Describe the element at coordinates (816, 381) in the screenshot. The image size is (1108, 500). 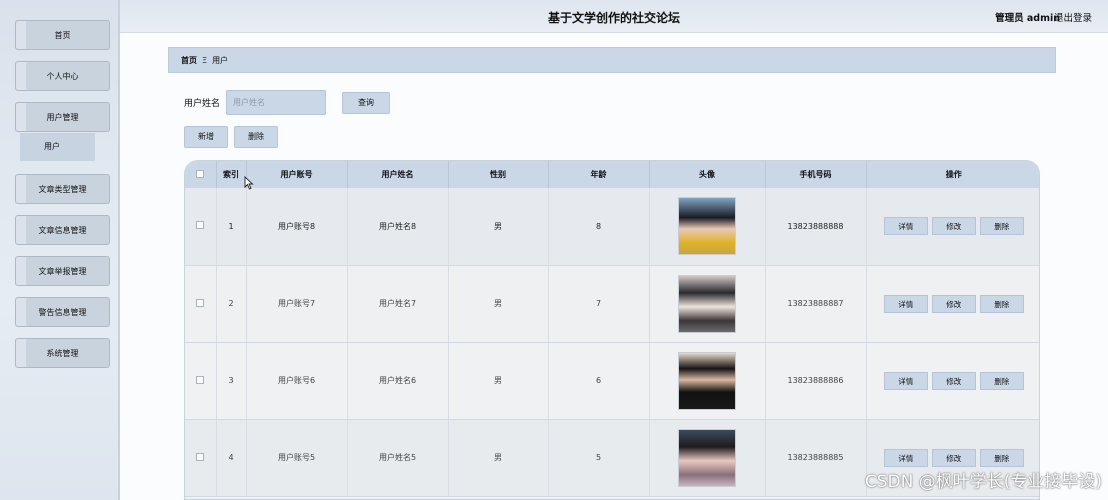
I see `cell-phone: 13823888886` at that location.